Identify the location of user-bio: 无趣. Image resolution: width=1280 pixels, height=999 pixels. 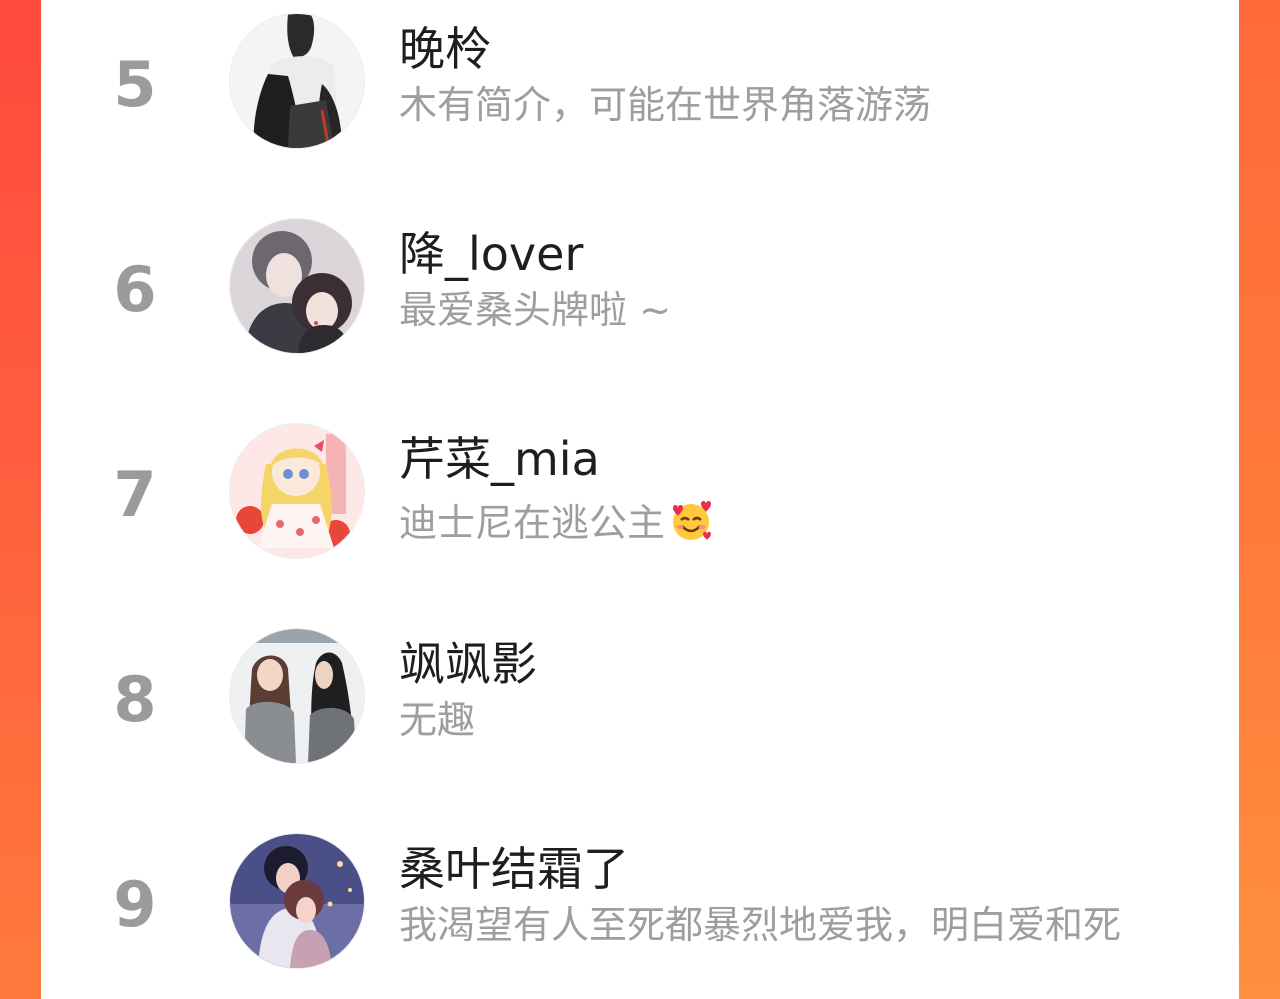
(437, 720).